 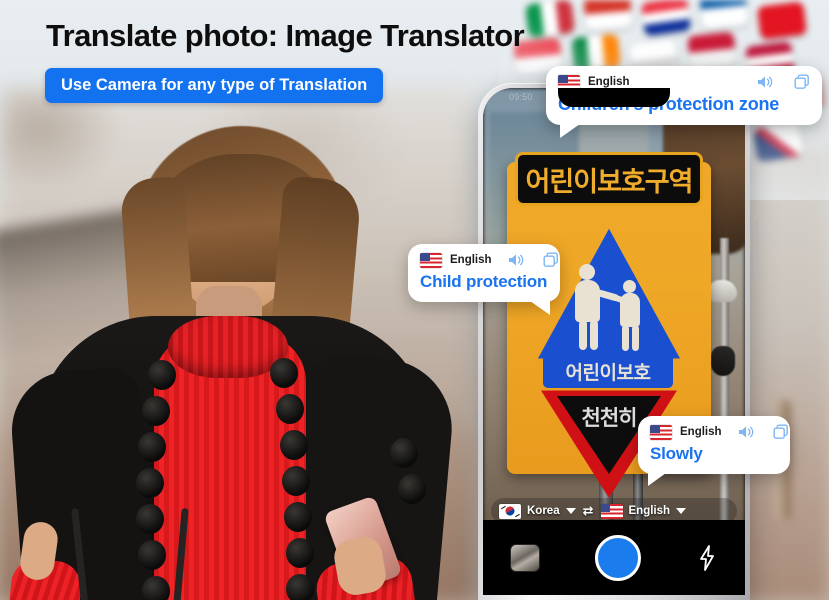 What do you see at coordinates (714, 451) in the screenshot?
I see `bubble-slowly: English Slowly` at bounding box center [714, 451].